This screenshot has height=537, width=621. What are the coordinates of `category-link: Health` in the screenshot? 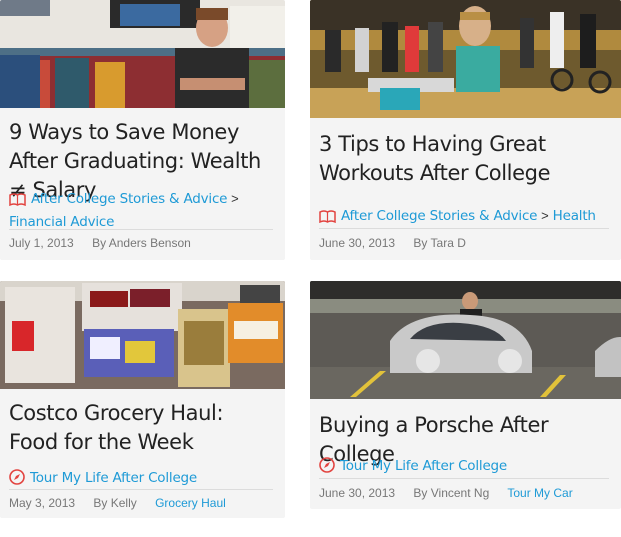 It's located at (574, 216).